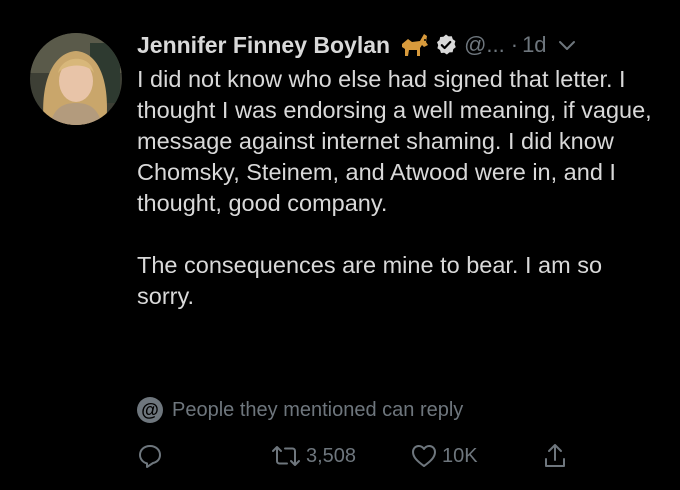 This screenshot has width=680, height=490. I want to click on share-button, so click(555, 456).